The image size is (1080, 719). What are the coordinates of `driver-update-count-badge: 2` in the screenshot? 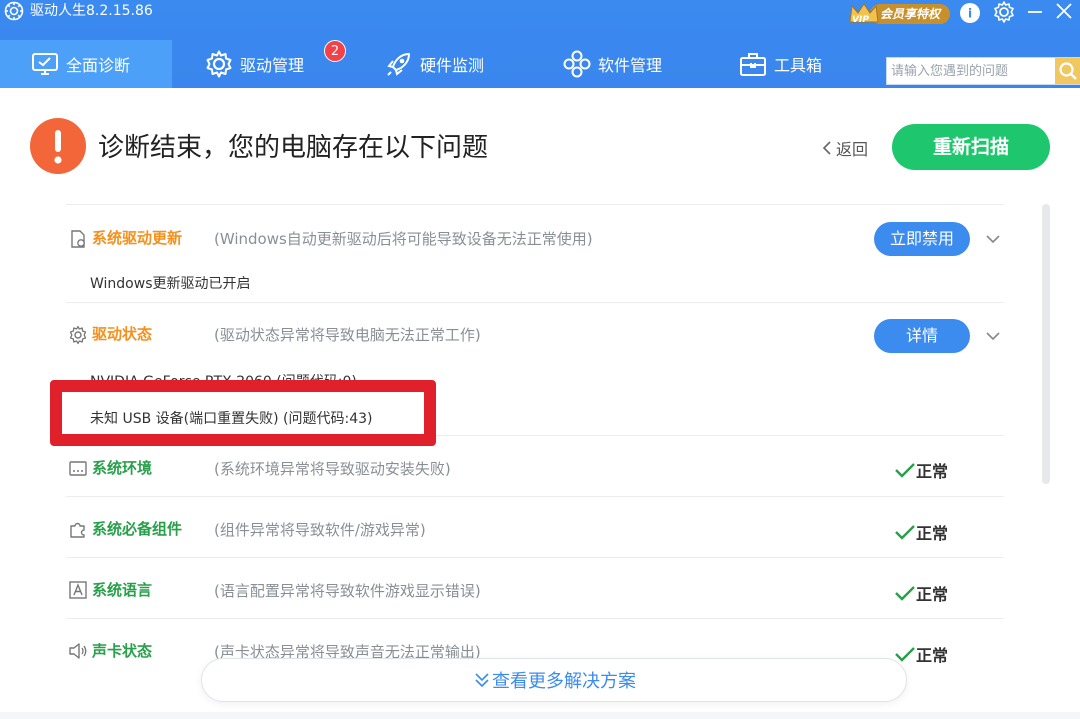 It's located at (335, 51).